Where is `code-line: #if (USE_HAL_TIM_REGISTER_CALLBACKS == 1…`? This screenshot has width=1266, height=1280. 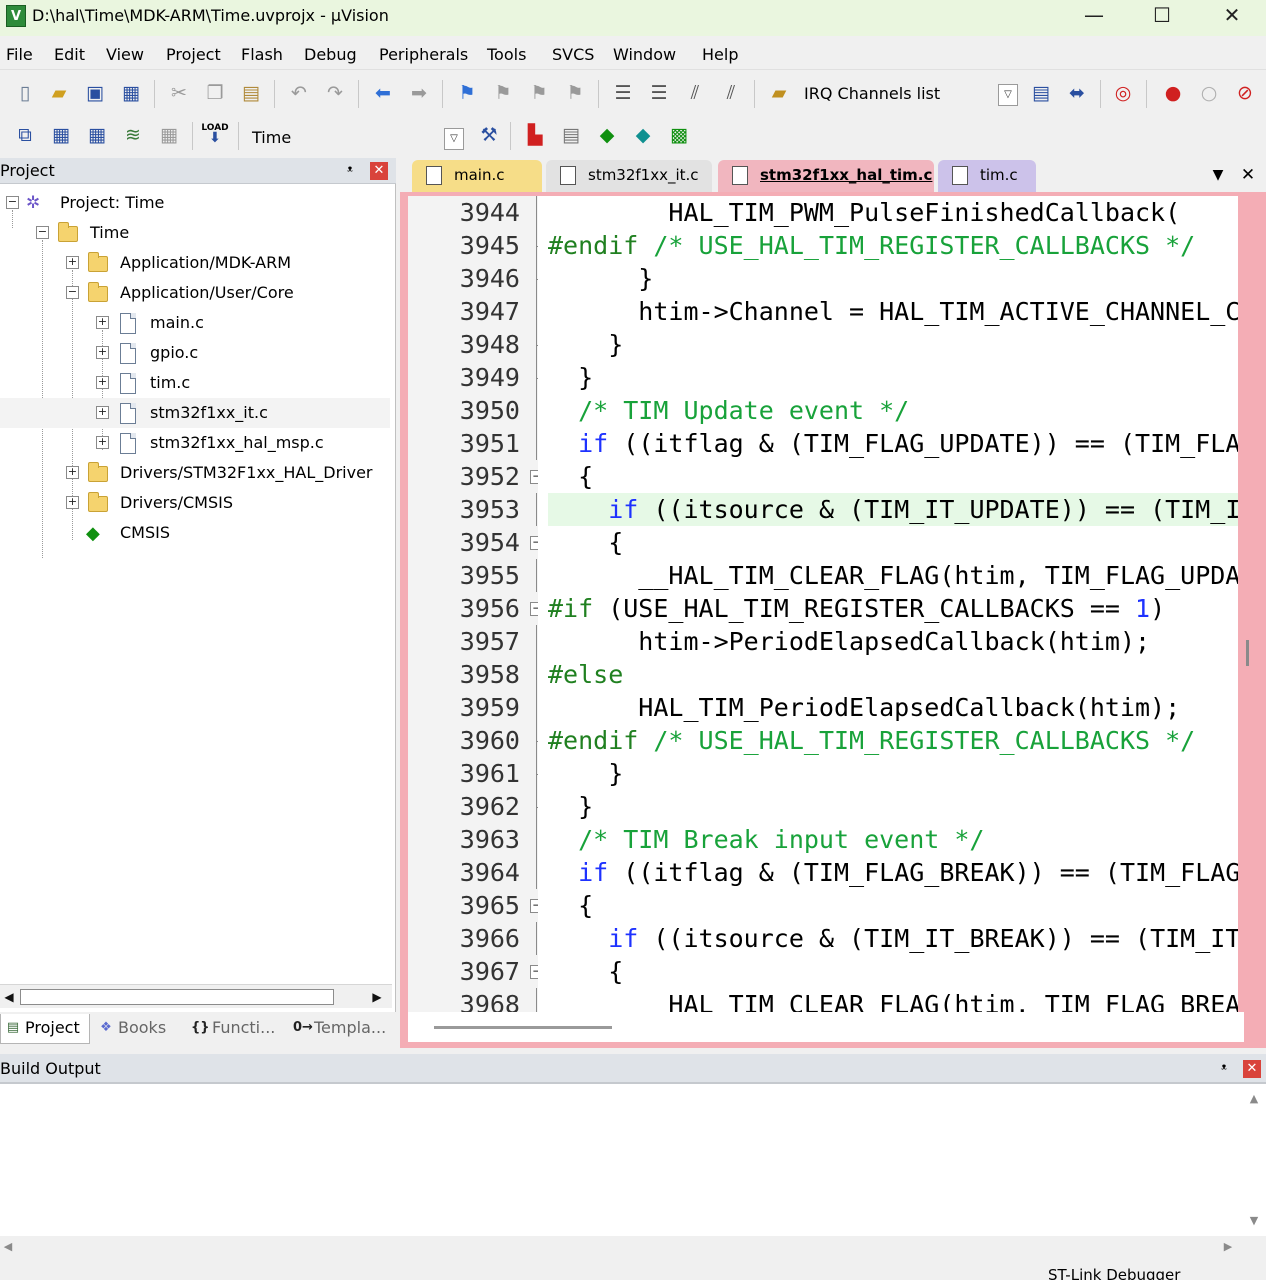 code-line: #if (USE_HAL_TIM_REGISTER_CALLBACKS == 1… is located at coordinates (893, 608).